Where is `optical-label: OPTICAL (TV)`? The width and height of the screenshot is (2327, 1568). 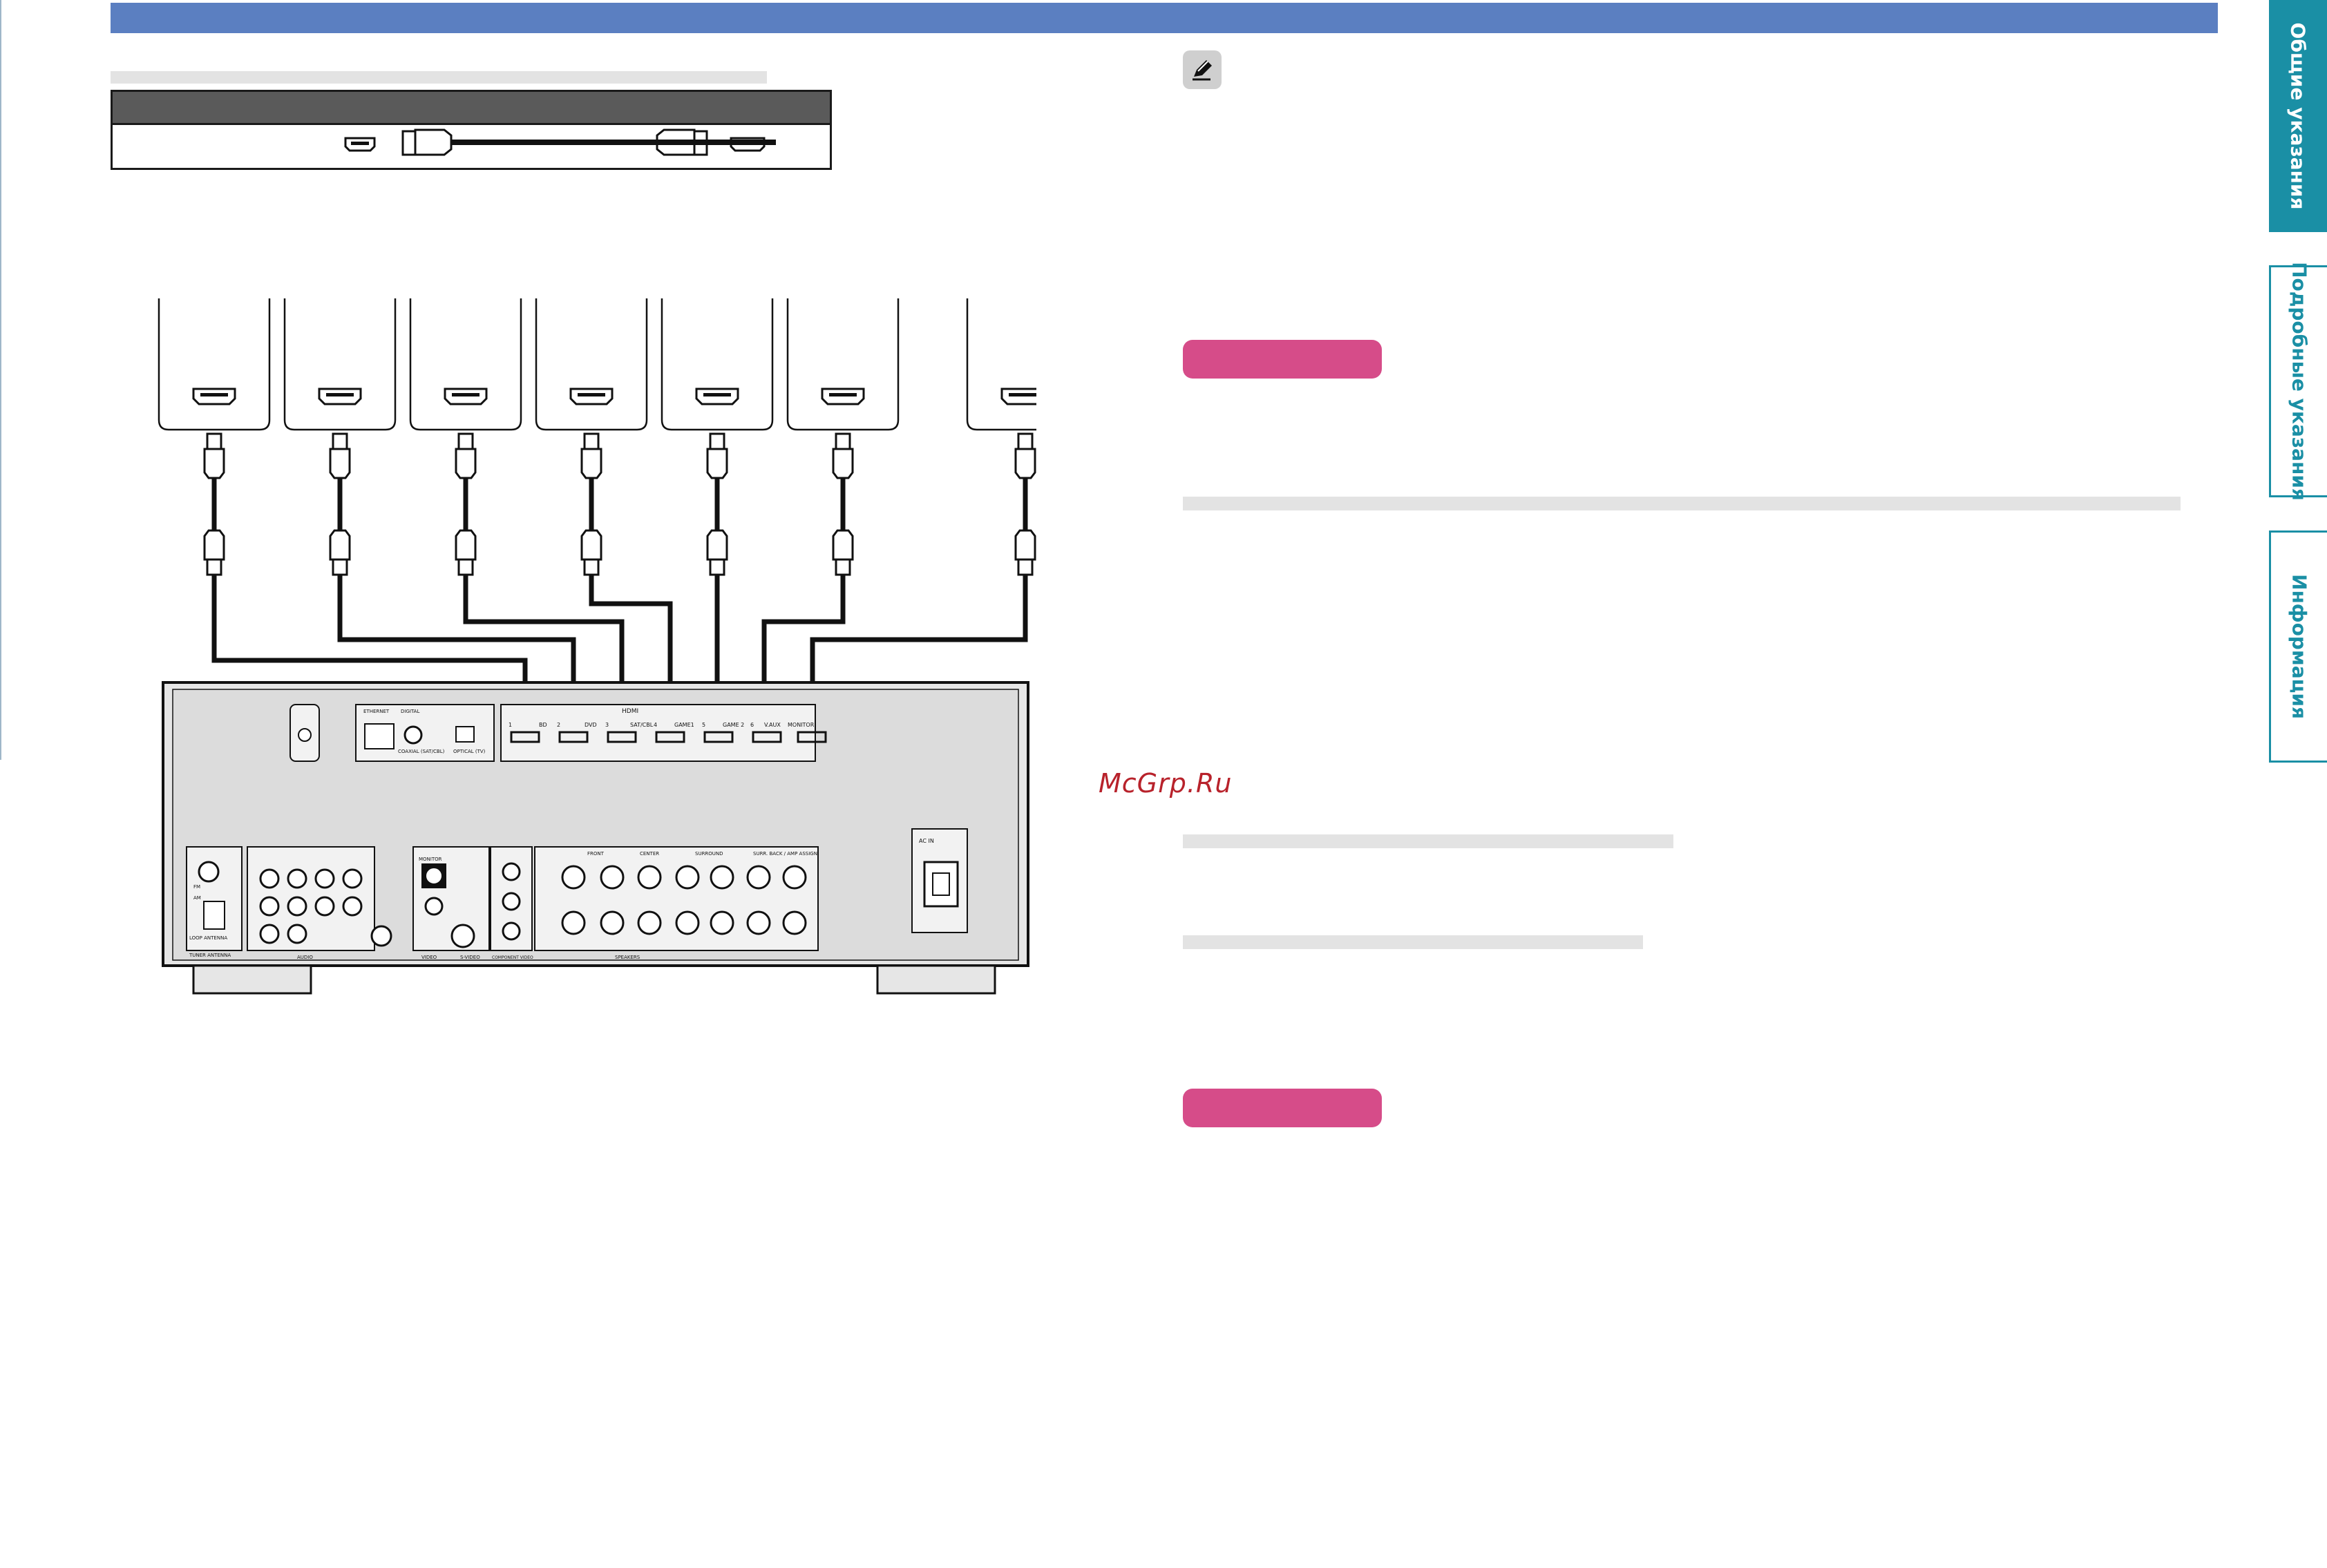
optical-label: OPTICAL (TV) is located at coordinates (470, 751).